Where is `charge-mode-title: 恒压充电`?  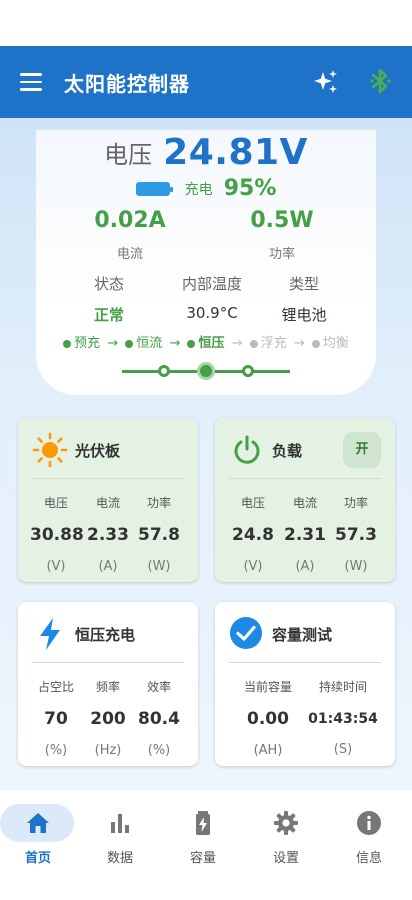 charge-mode-title: 恒压充电 is located at coordinates (105, 635).